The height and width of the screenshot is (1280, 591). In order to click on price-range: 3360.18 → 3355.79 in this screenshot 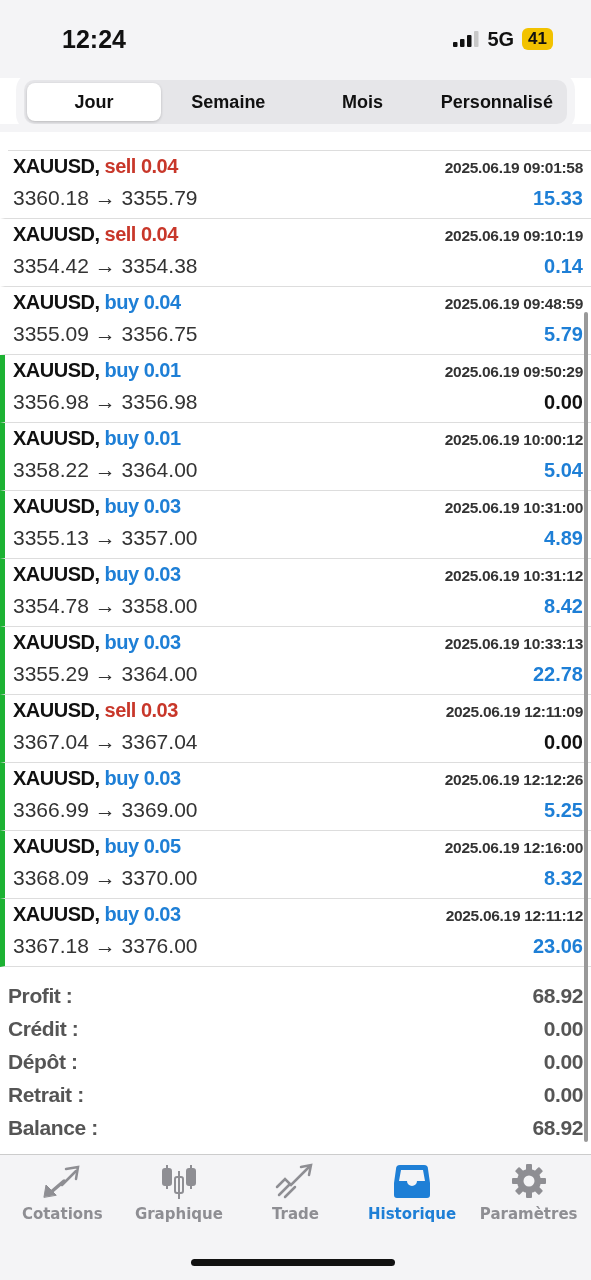, I will do `click(105, 198)`.